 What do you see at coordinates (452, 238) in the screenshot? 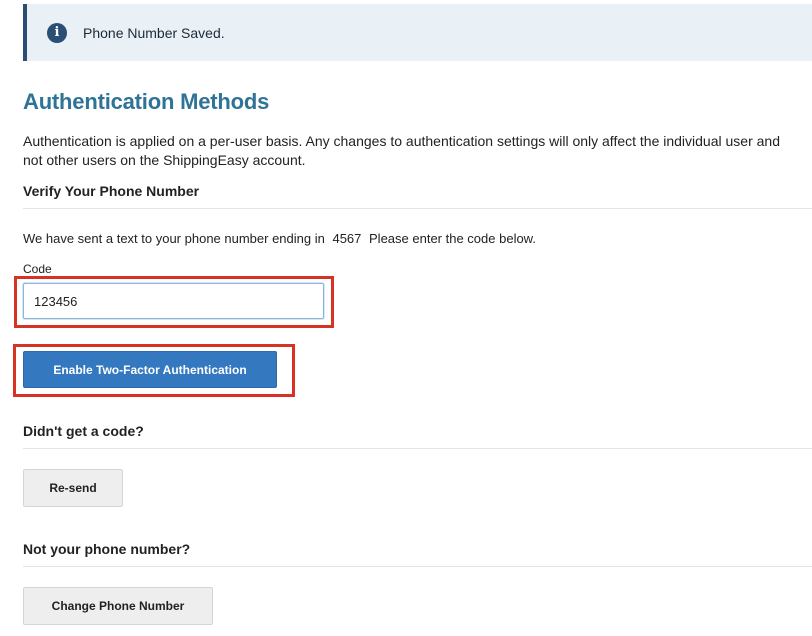
I see `sent-text-after: Please enter the code below.` at bounding box center [452, 238].